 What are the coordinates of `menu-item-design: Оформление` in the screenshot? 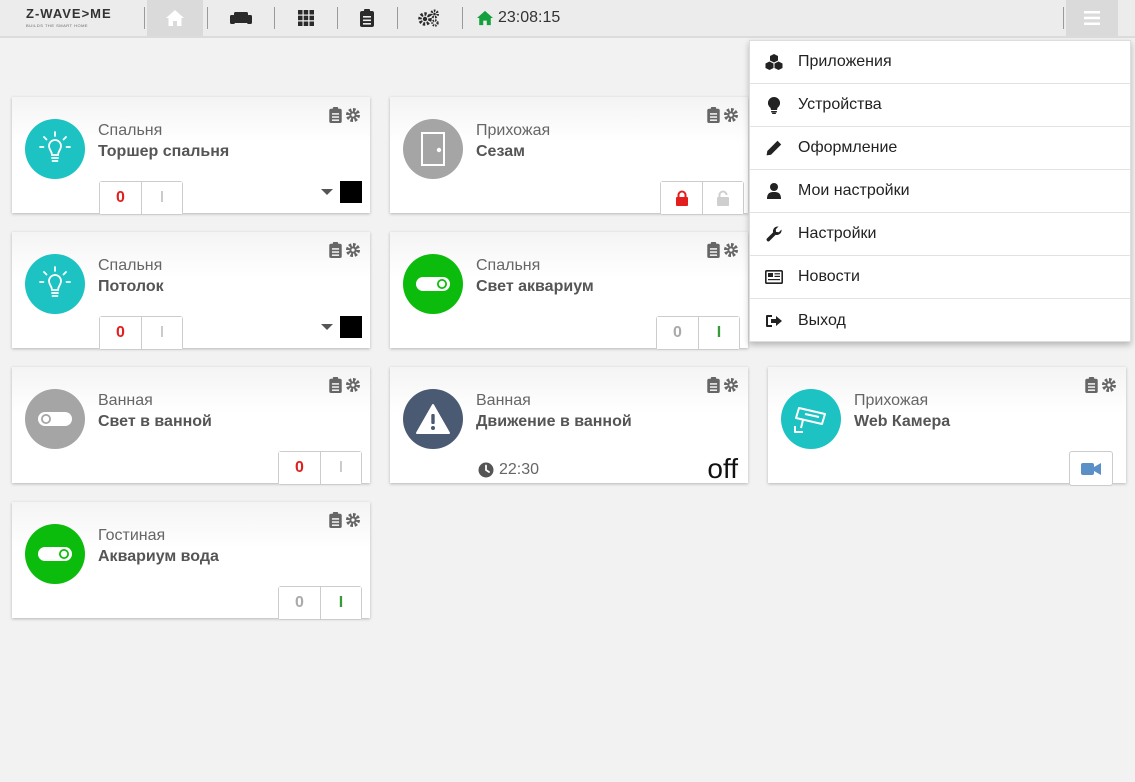 It's located at (940, 148).